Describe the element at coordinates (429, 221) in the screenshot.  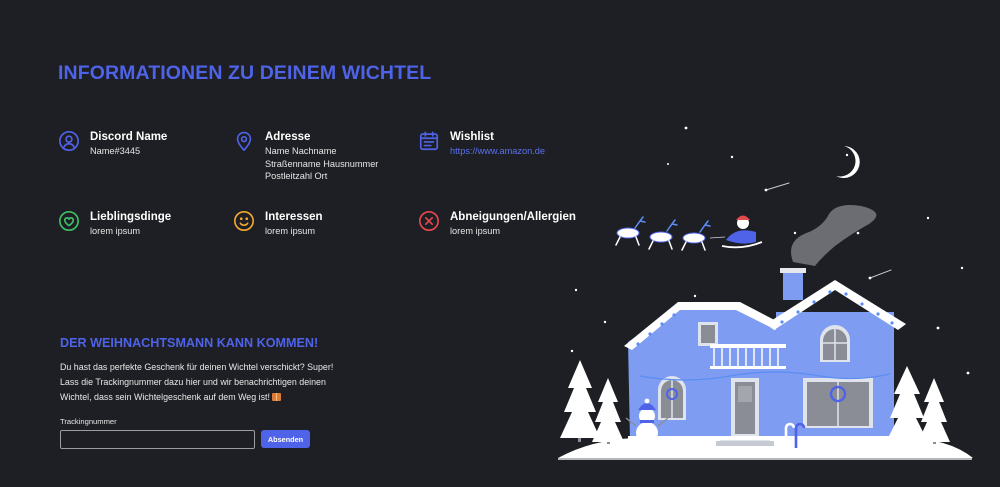
I see `x-circle-icon` at that location.